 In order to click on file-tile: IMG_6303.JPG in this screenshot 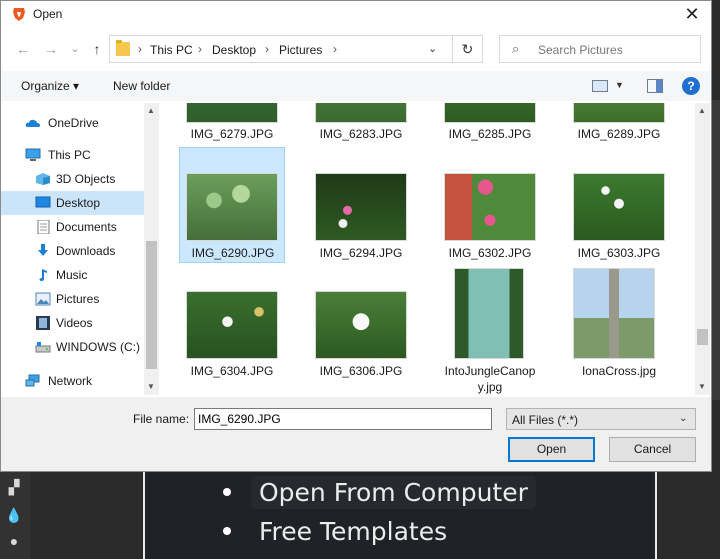, I will do `click(619, 205)`.